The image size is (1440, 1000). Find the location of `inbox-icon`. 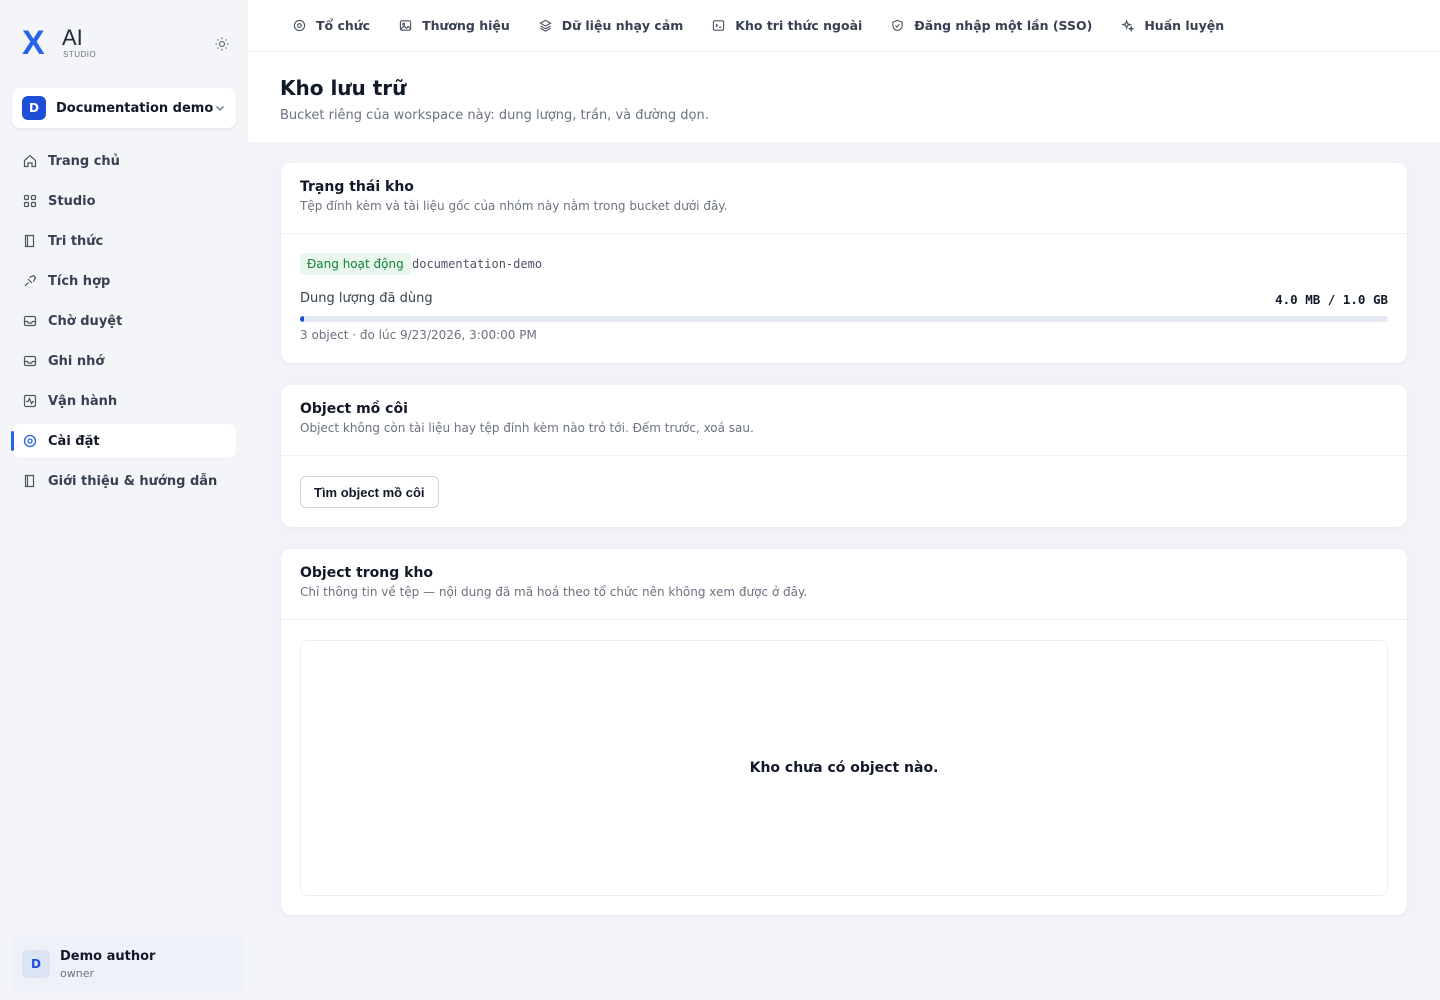

inbox-icon is located at coordinates (30, 321).